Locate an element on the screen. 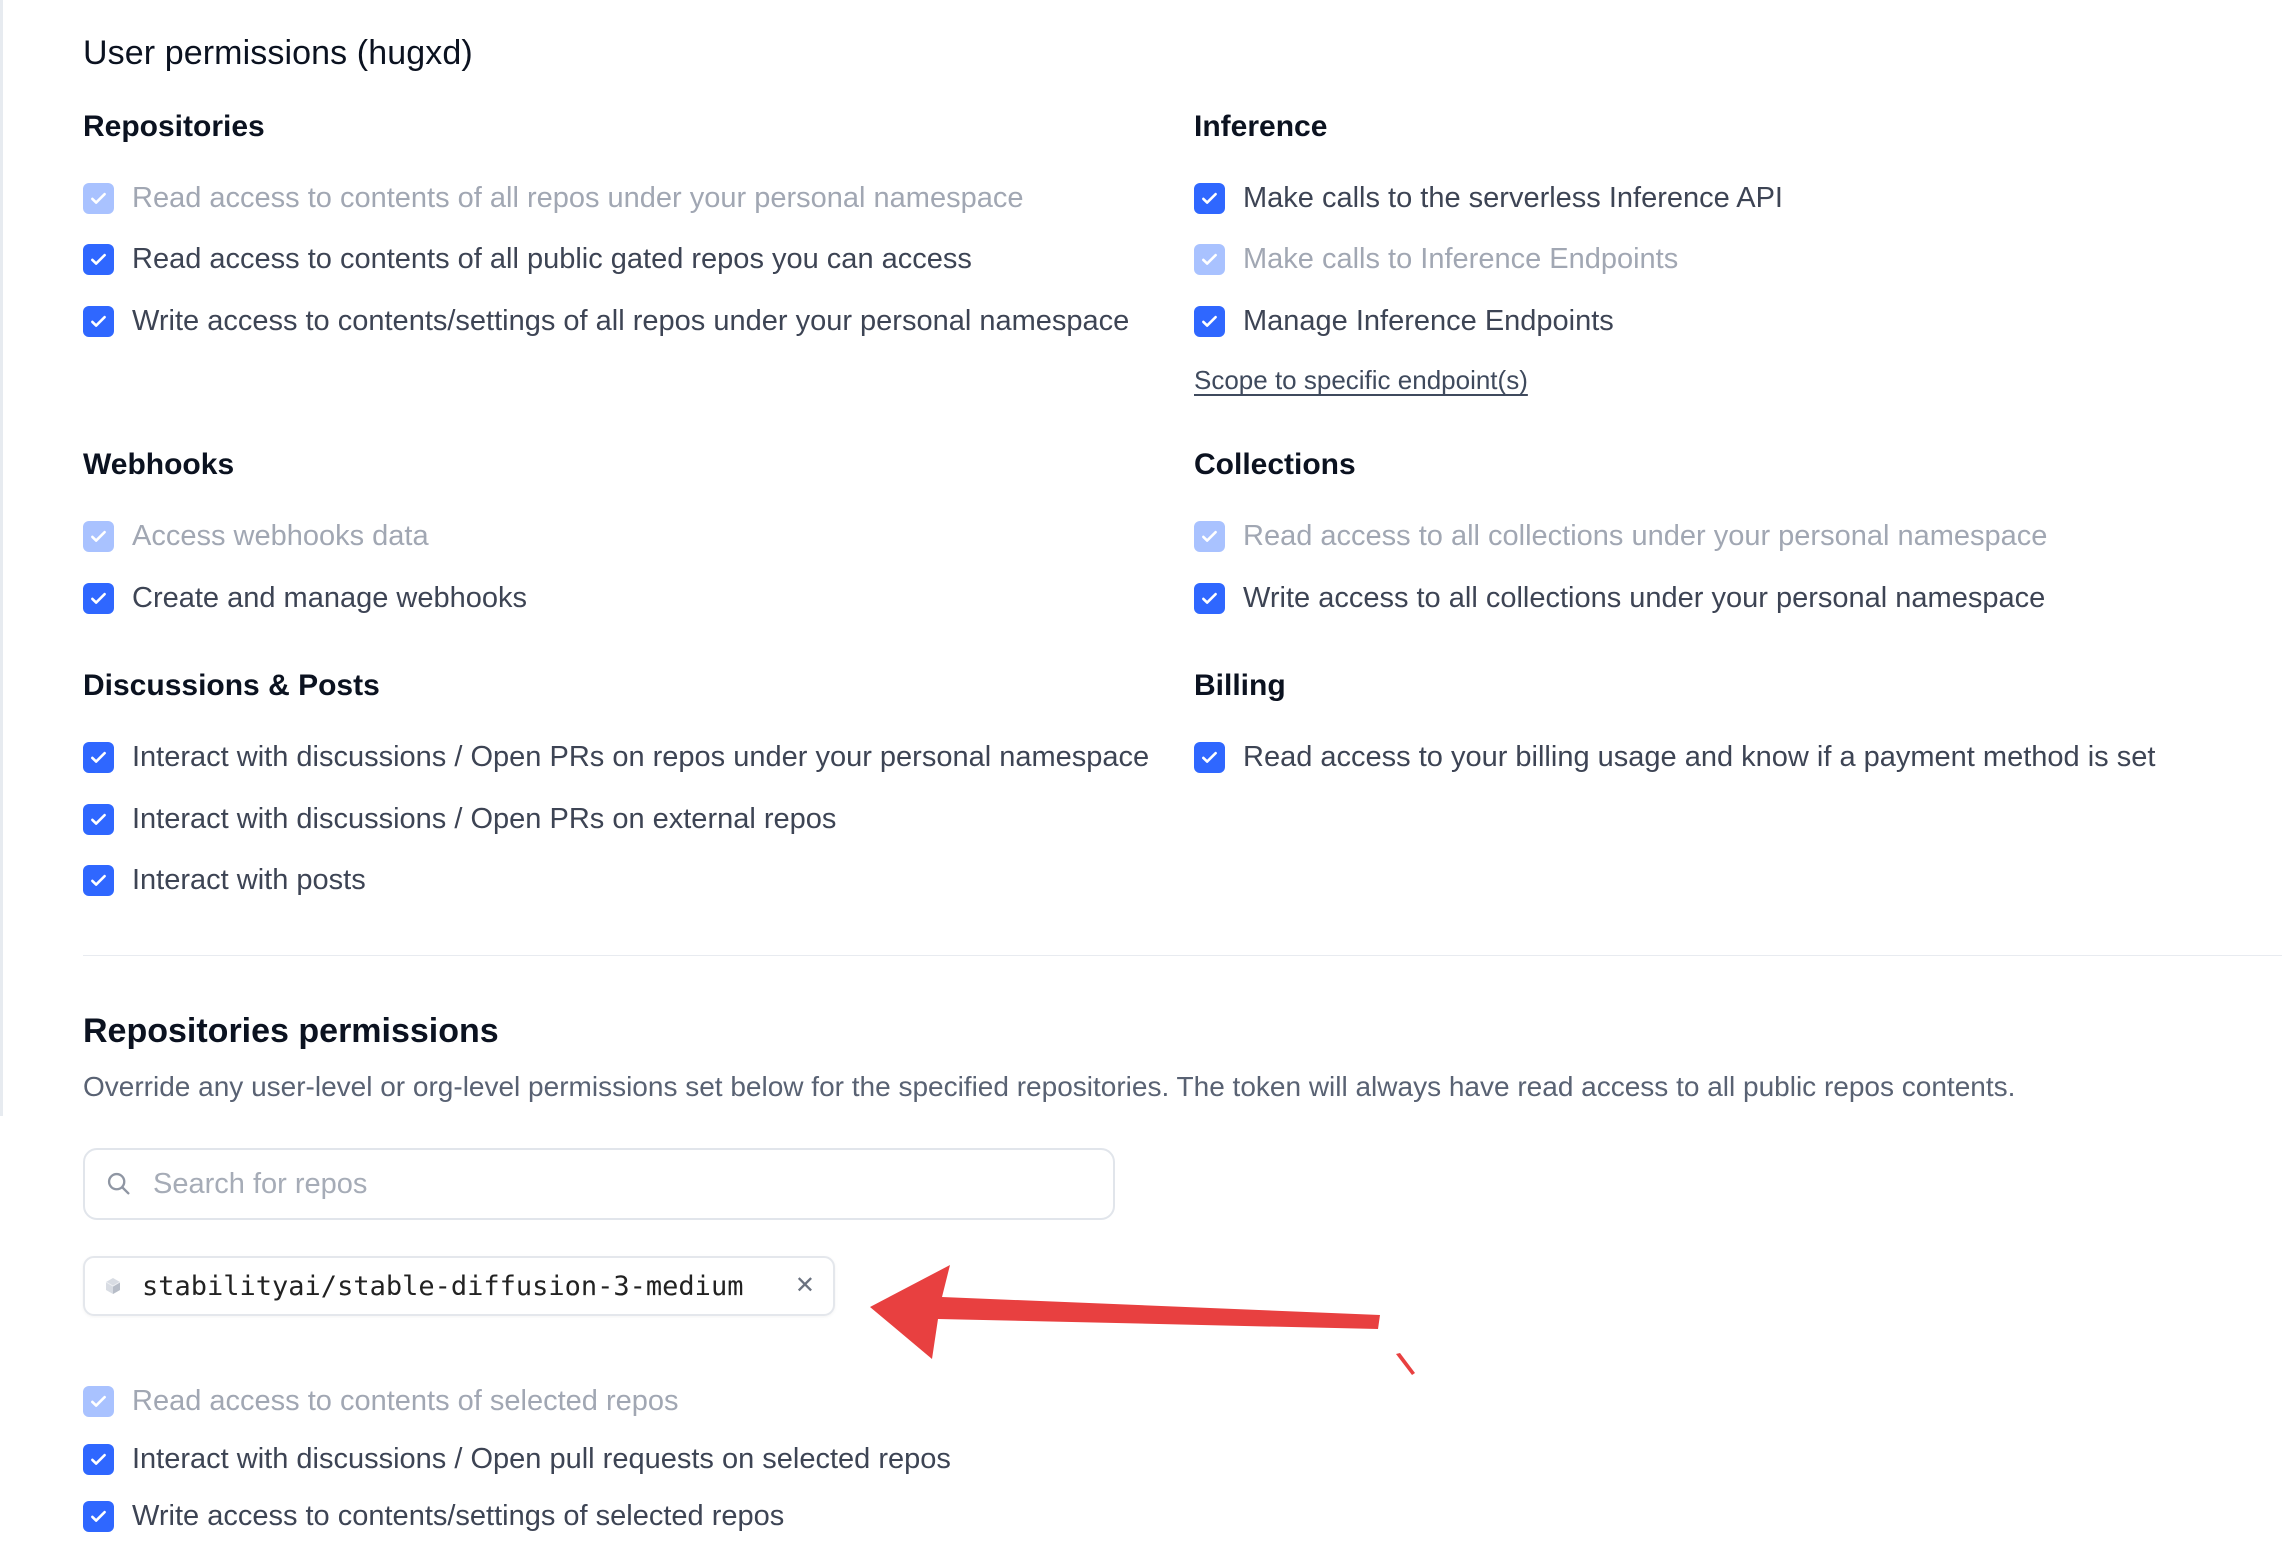 The image size is (2282, 1544). section-title-billing: Billing is located at coordinates (1240, 685).